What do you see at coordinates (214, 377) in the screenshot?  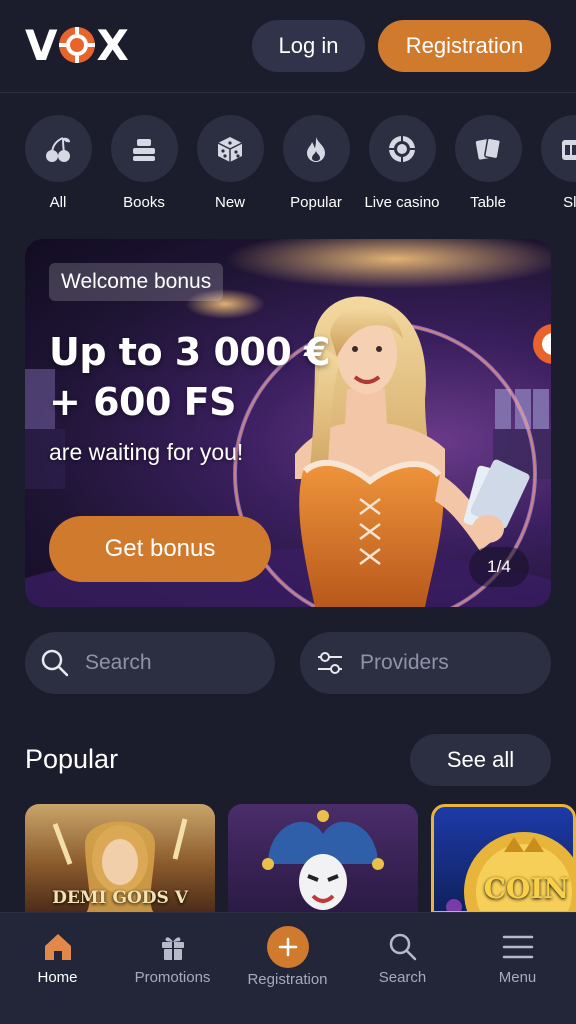 I see `bonus-headline: Up to 3 000 € + 600 FS` at bounding box center [214, 377].